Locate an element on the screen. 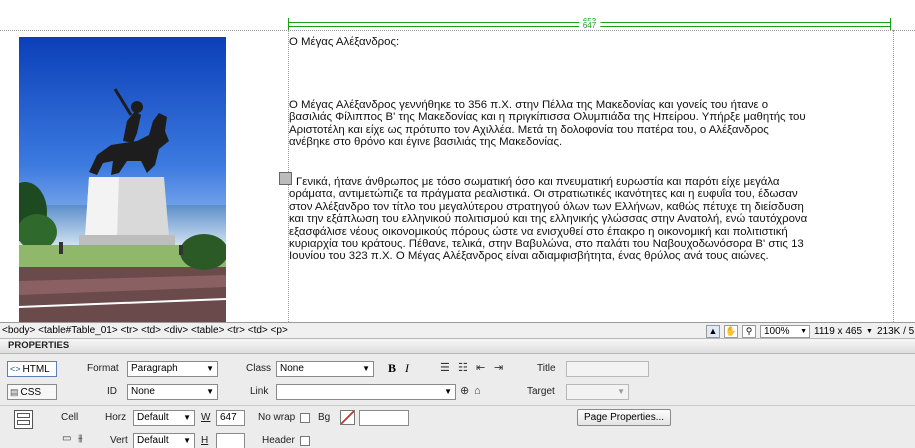 The height and width of the screenshot is (448, 915). ordered-list-icon: ☷ is located at coordinates (463, 368).